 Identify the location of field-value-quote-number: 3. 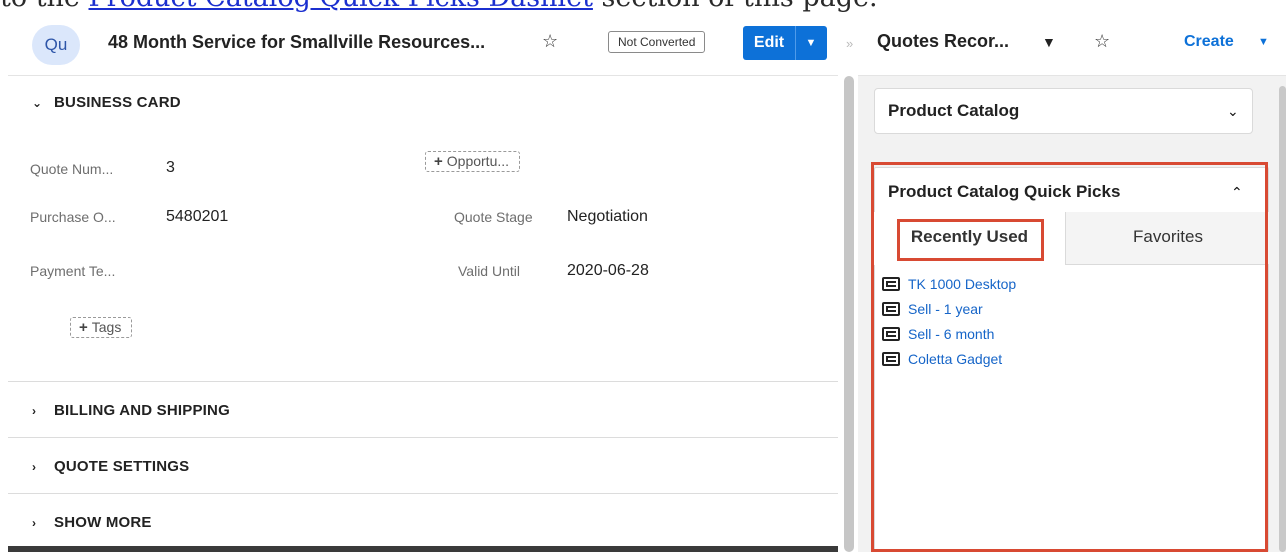
(170, 168).